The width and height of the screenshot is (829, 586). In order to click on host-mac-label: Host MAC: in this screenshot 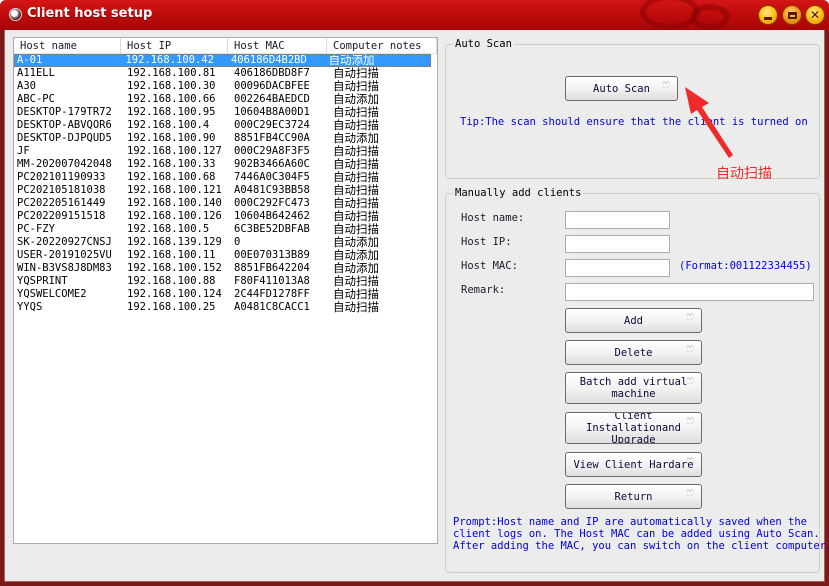, I will do `click(489, 266)`.